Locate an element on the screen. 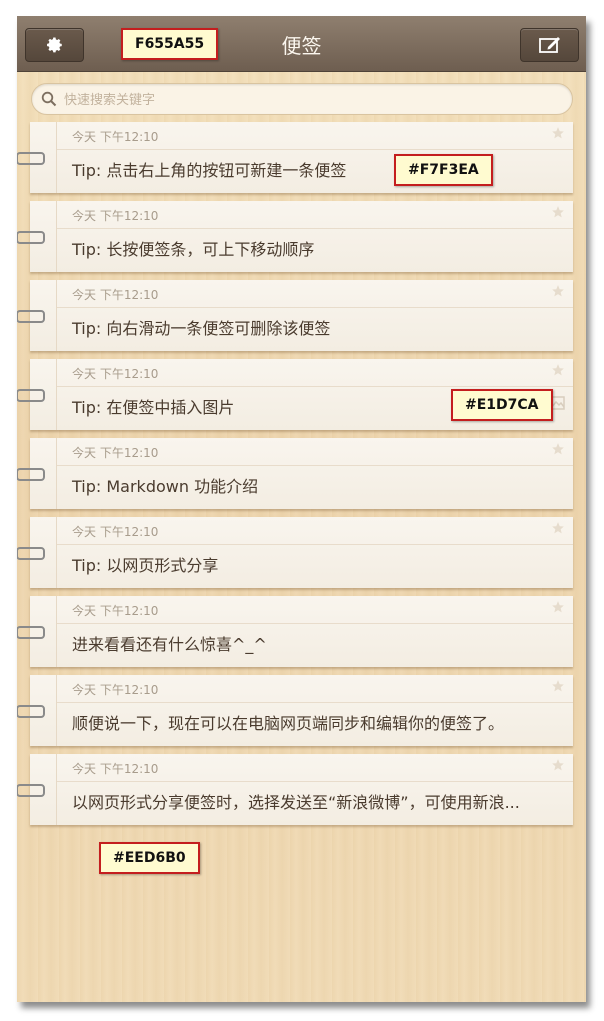 Image resolution: width=604 pixels, height=1021 pixels. search-bar is located at coordinates (302, 99).